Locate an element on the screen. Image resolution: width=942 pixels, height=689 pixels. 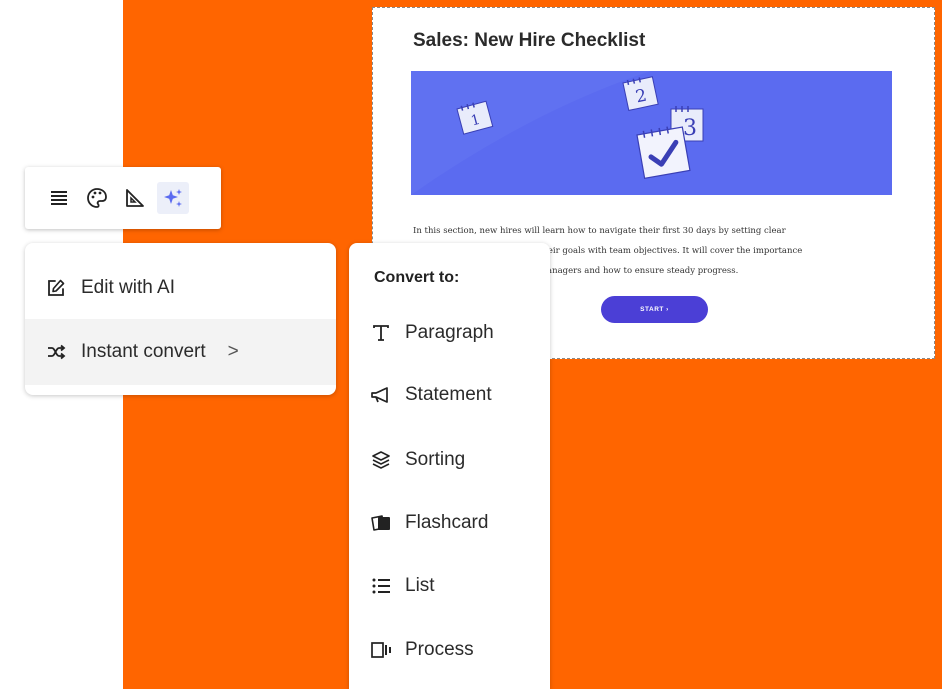
block-toolbar is located at coordinates (123, 198).